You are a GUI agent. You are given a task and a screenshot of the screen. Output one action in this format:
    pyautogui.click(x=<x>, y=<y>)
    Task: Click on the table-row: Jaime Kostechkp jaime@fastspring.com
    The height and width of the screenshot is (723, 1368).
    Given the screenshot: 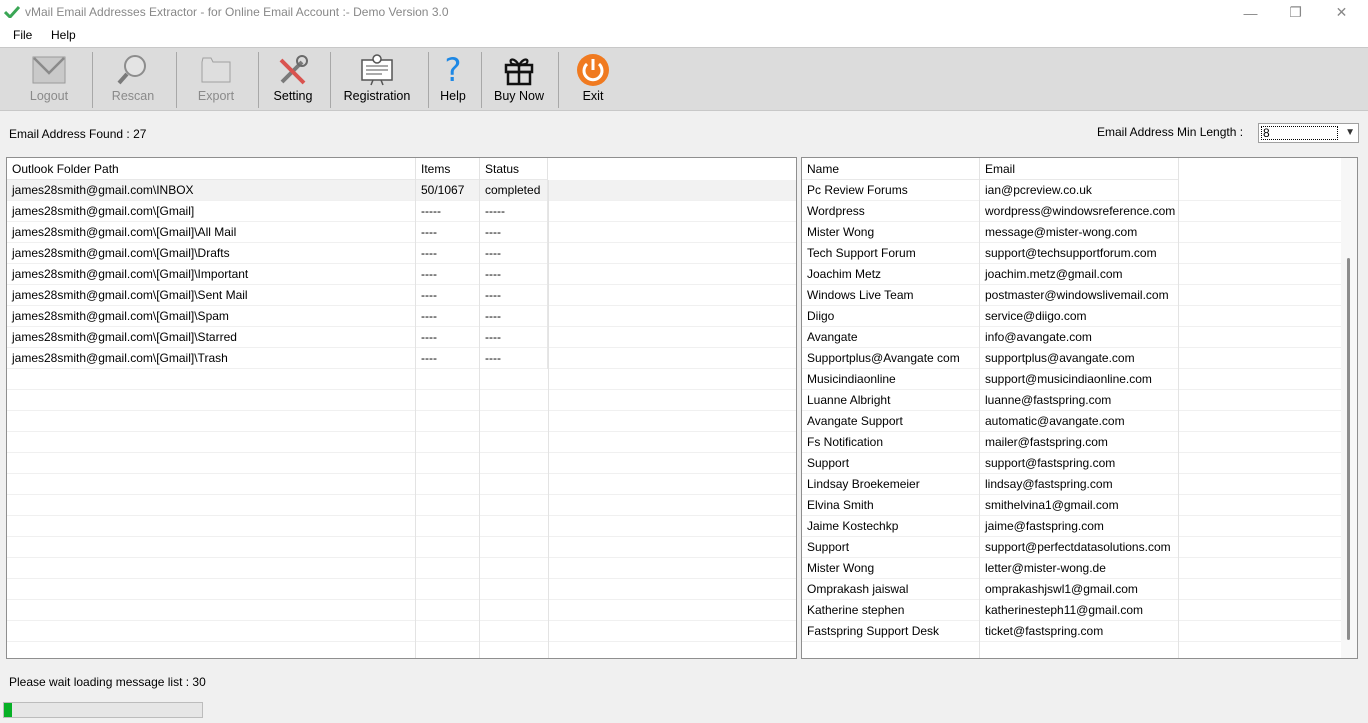 What is the action you would take?
    pyautogui.click(x=1072, y=526)
    